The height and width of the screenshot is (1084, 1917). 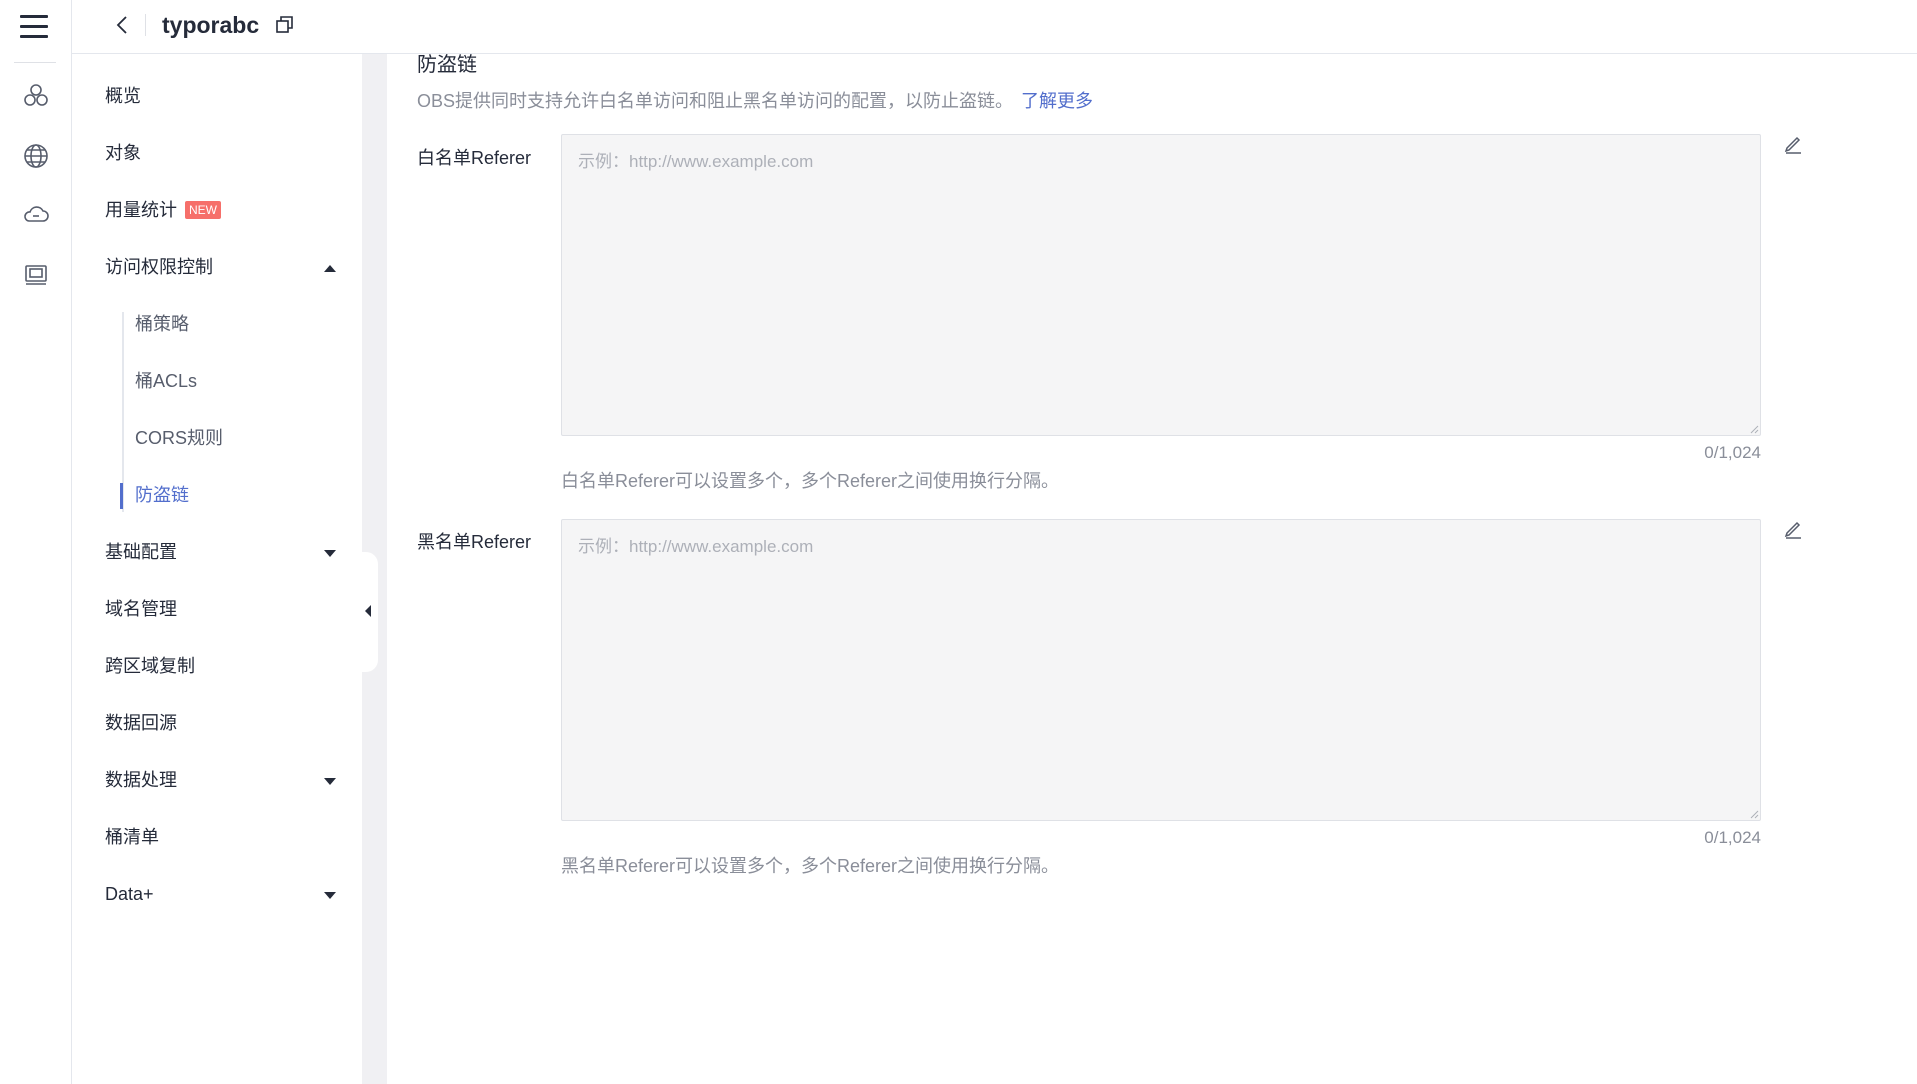 I want to click on rail-divider, so click(x=35, y=62).